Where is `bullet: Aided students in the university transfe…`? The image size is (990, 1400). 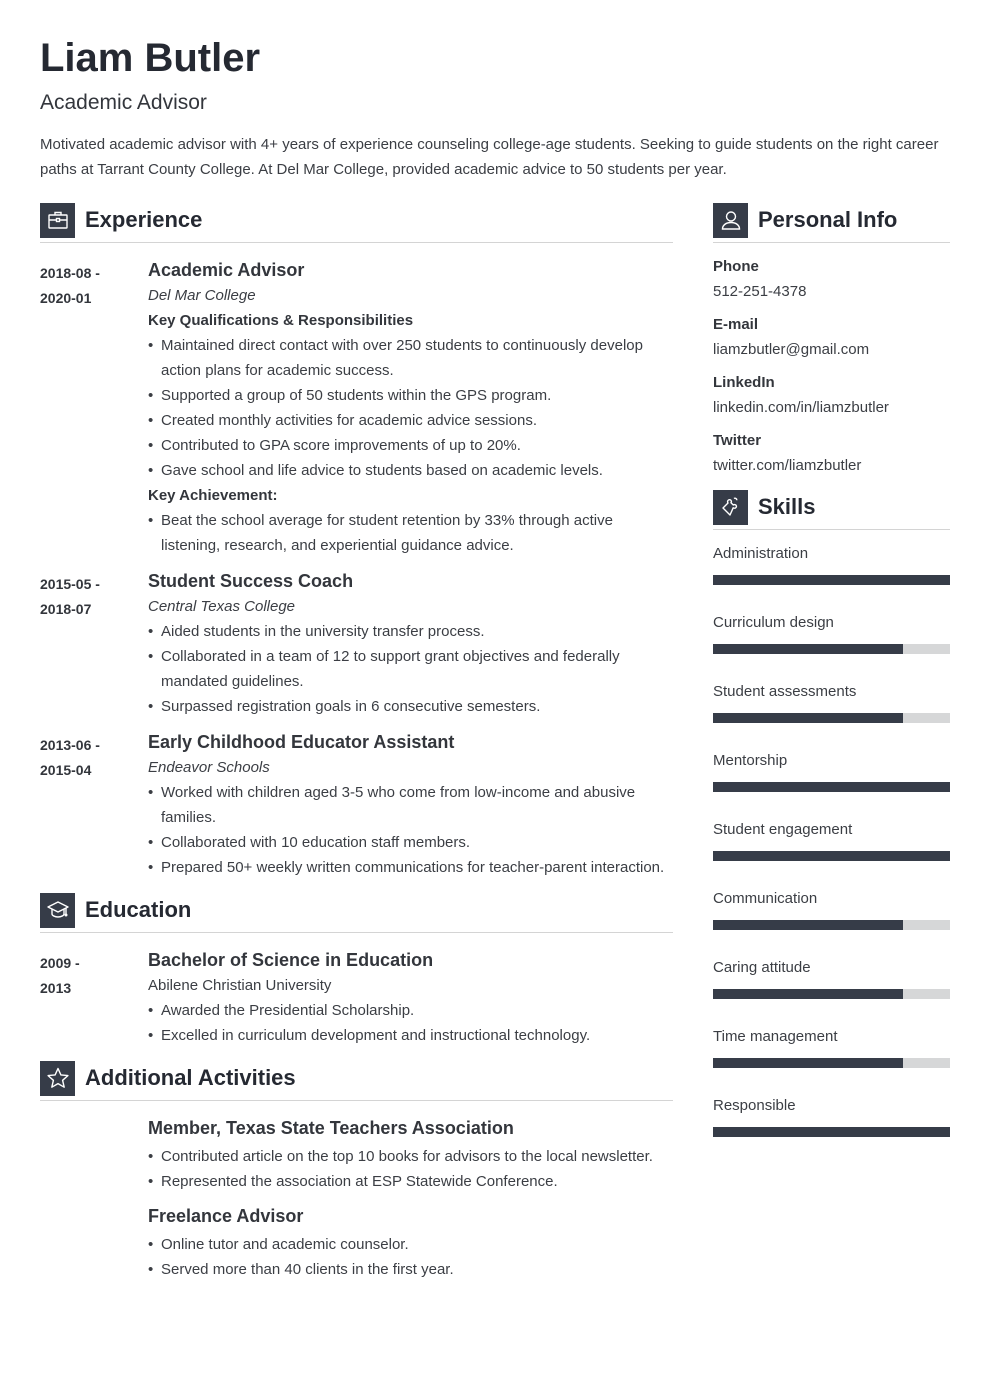 bullet: Aided students in the university transfe… is located at coordinates (410, 631).